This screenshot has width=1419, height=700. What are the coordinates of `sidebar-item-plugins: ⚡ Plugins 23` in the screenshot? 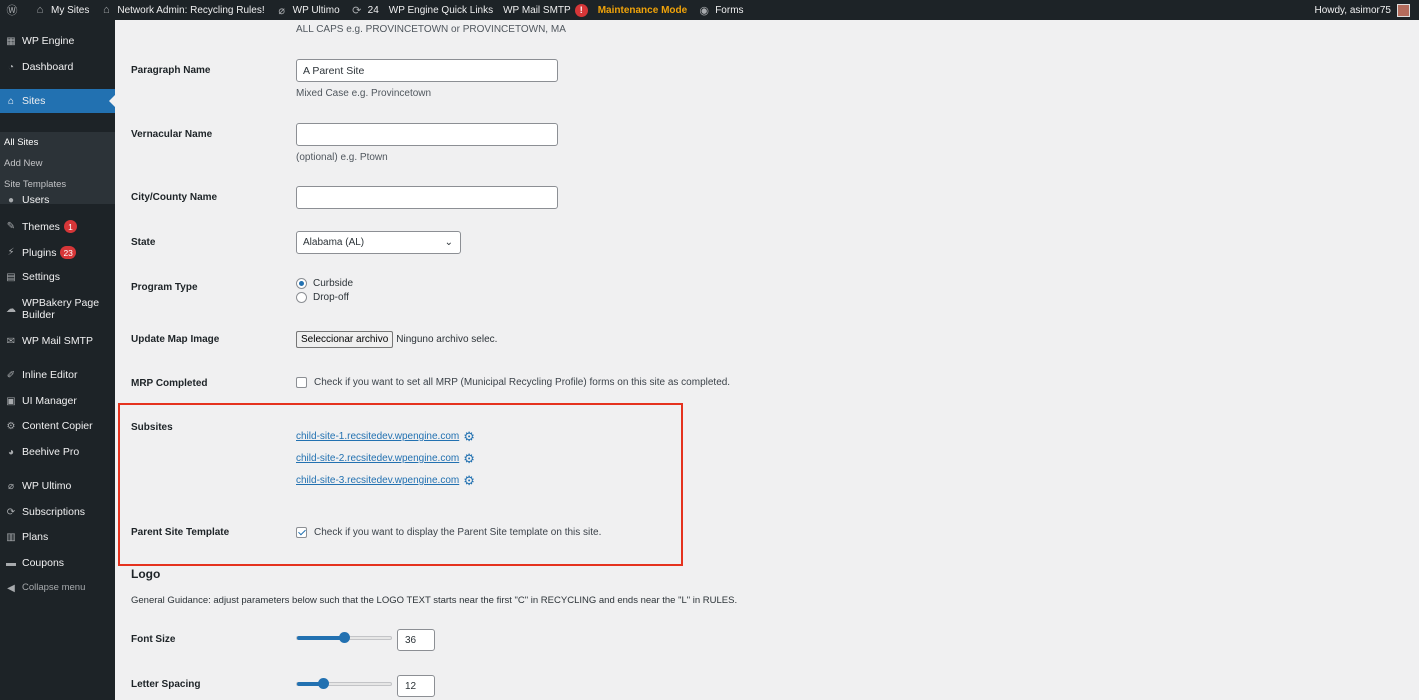 It's located at (57, 252).